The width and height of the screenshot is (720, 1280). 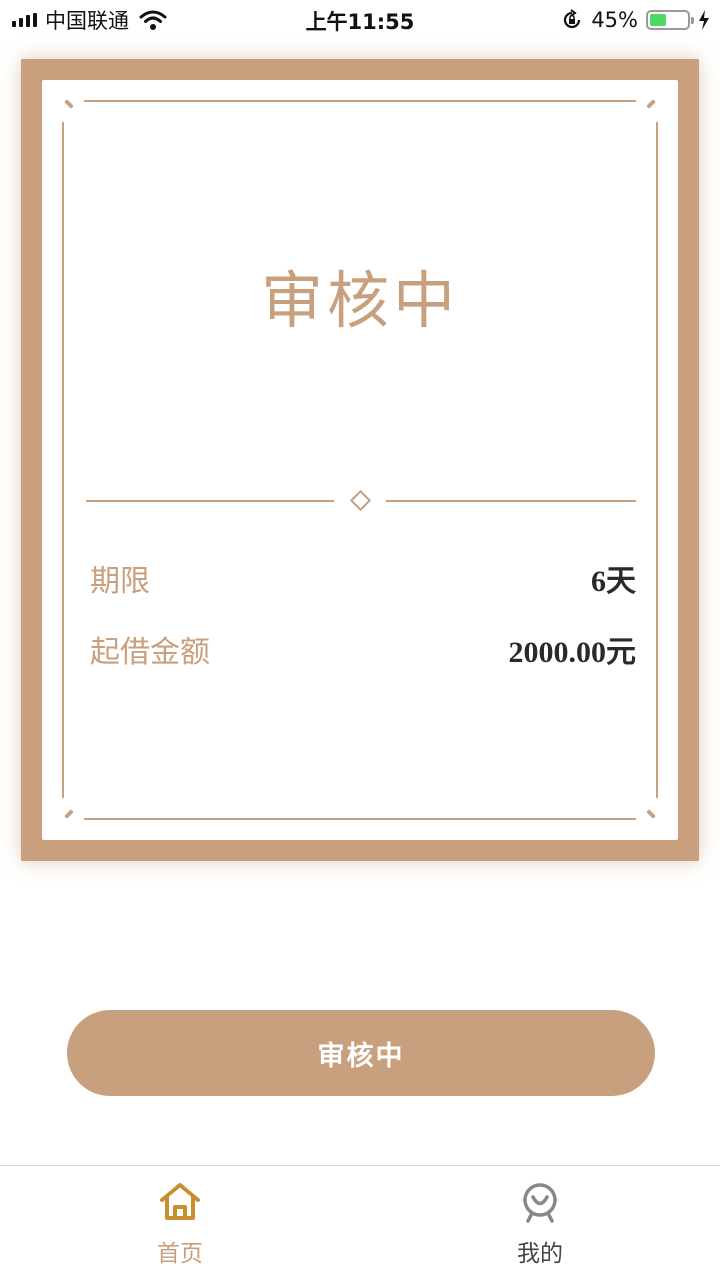 What do you see at coordinates (572, 652) in the screenshot?
I see `loan-amount-value: 2000.00元` at bounding box center [572, 652].